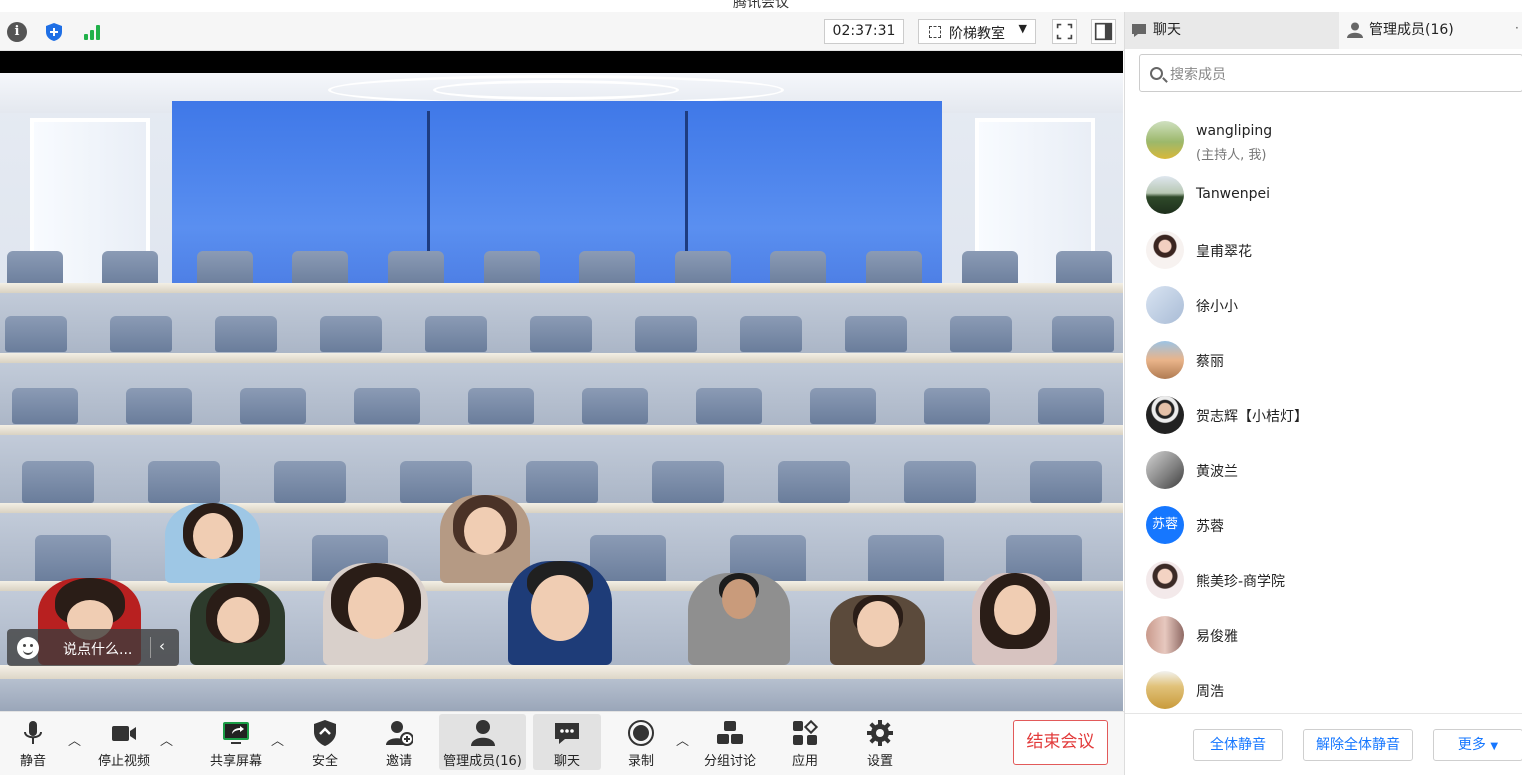 The height and width of the screenshot is (775, 1522). I want to click on member-name: 贺志辉【小桔灯】, so click(1252, 417).